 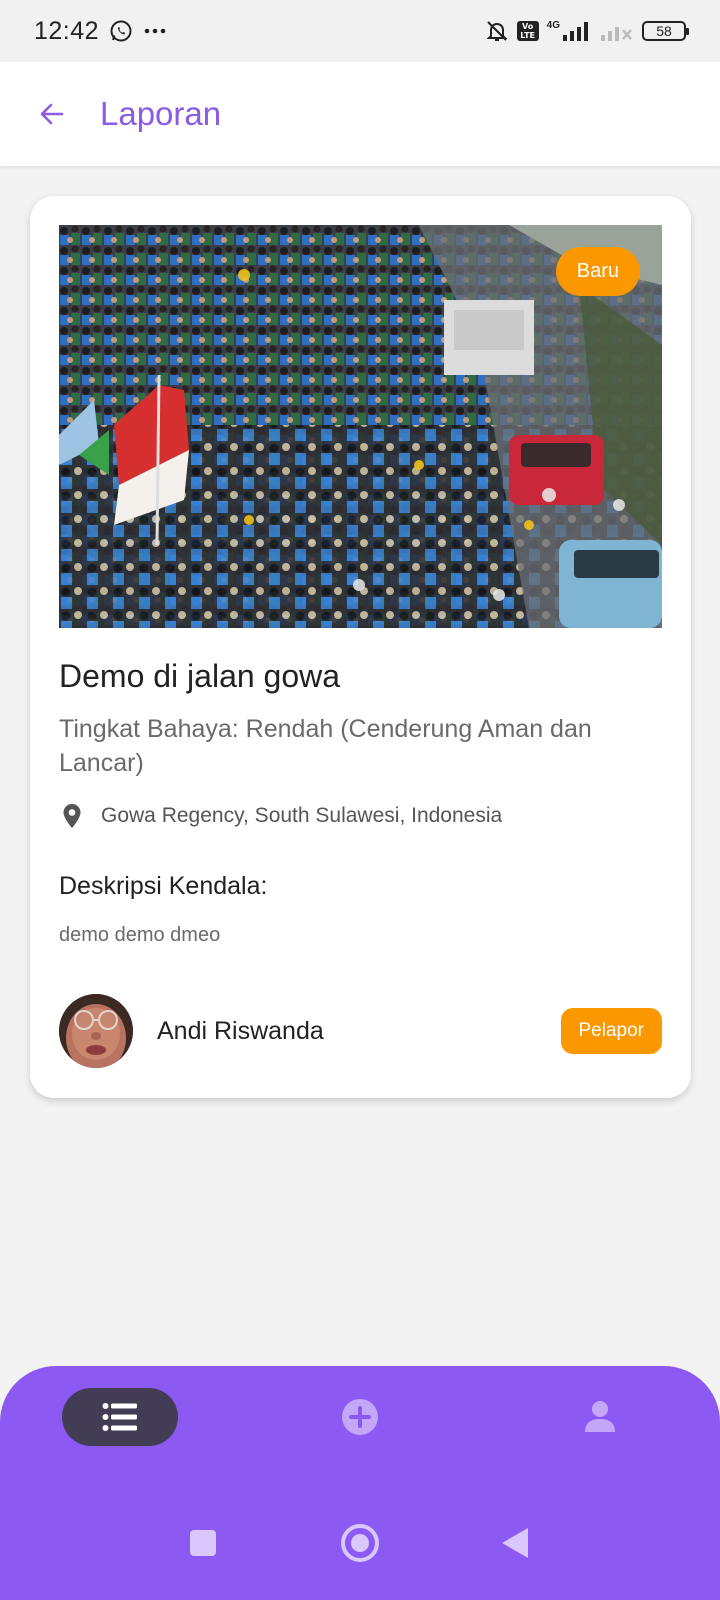 I want to click on nav-reports-tab, so click(x=120, y=1417).